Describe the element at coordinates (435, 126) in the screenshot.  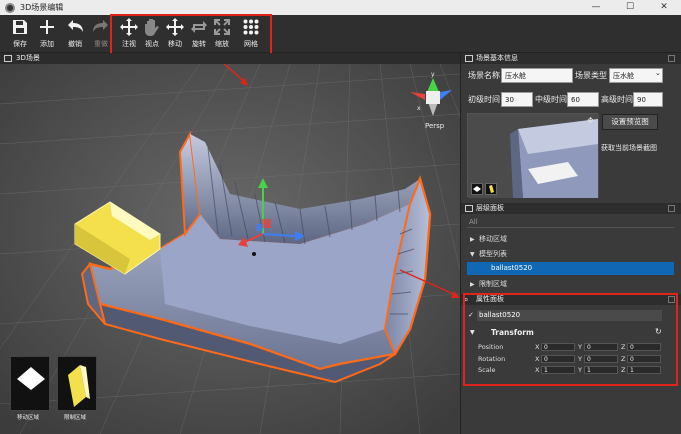
I see `camera-mode-label: Persp` at that location.